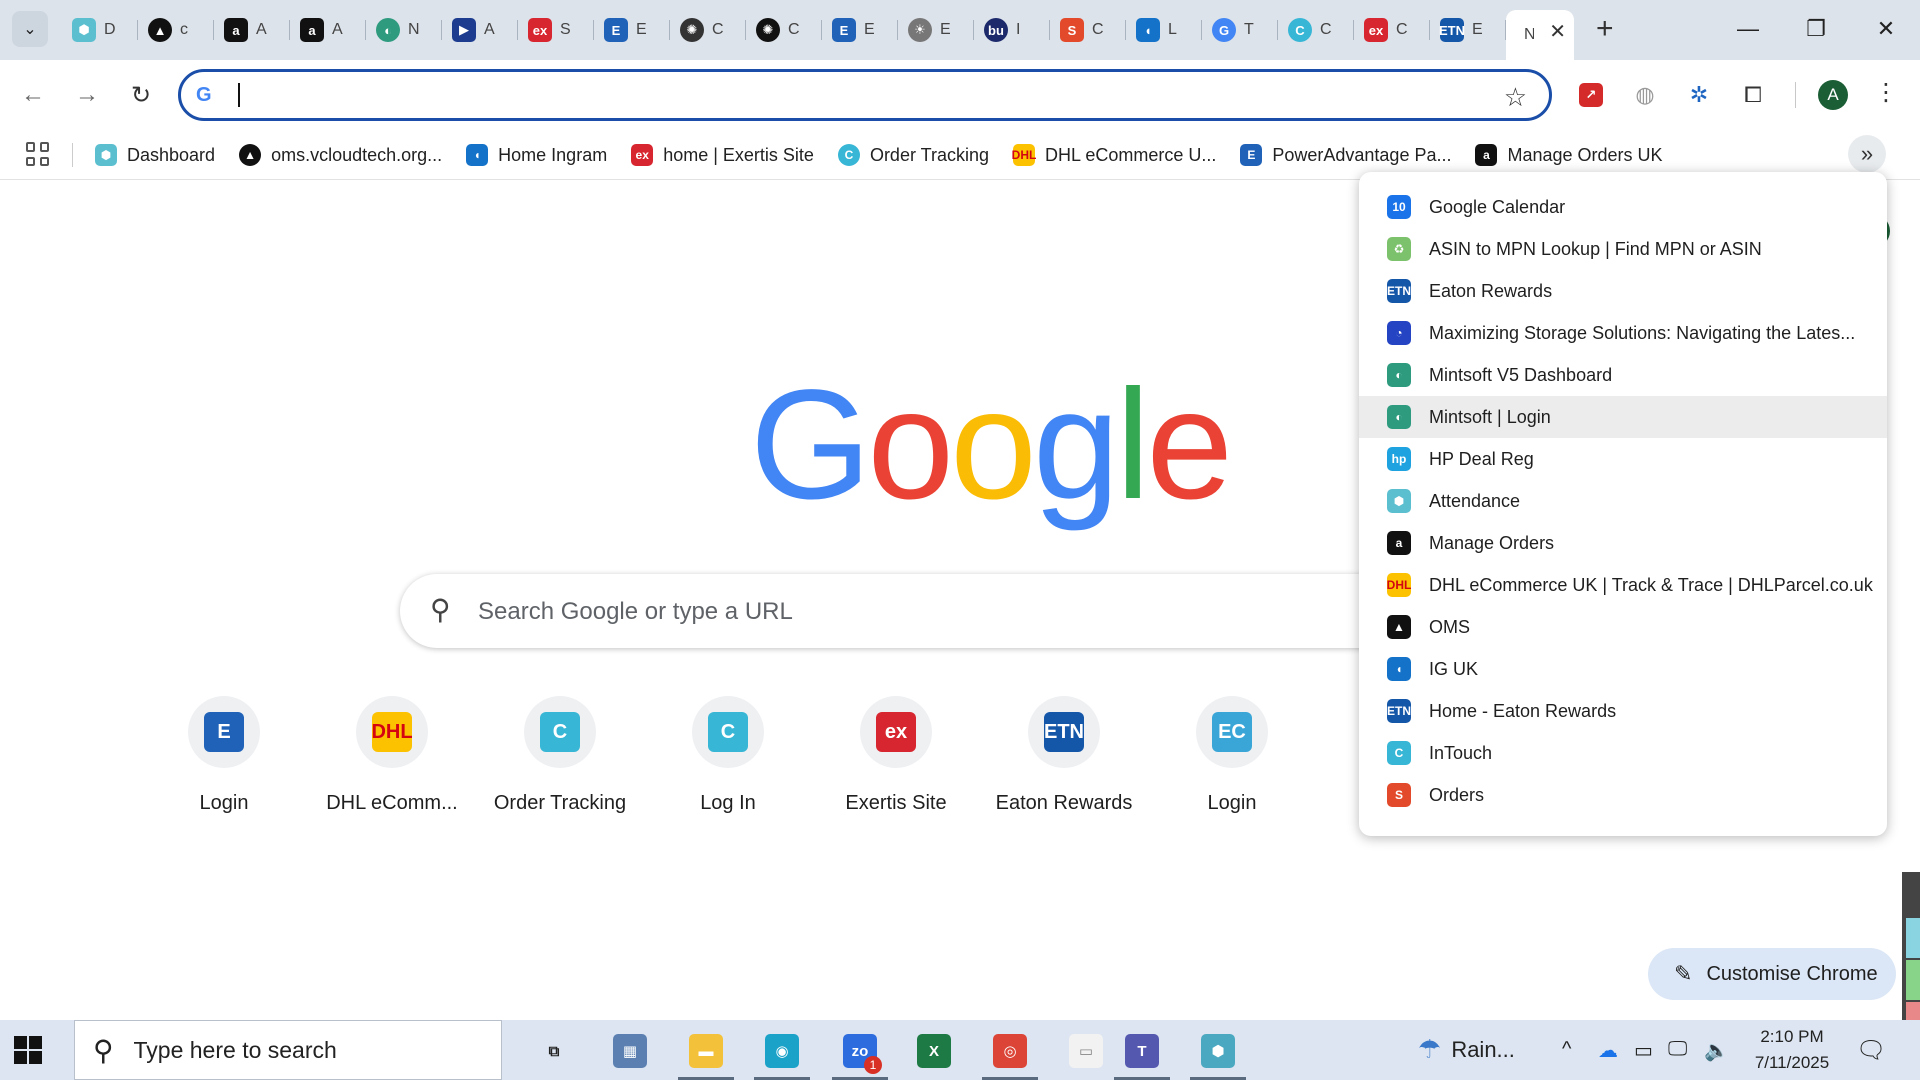 This screenshot has height=1080, width=1920. Describe the element at coordinates (936, 30) in the screenshot. I see `browser-tab: ☀ E` at that location.